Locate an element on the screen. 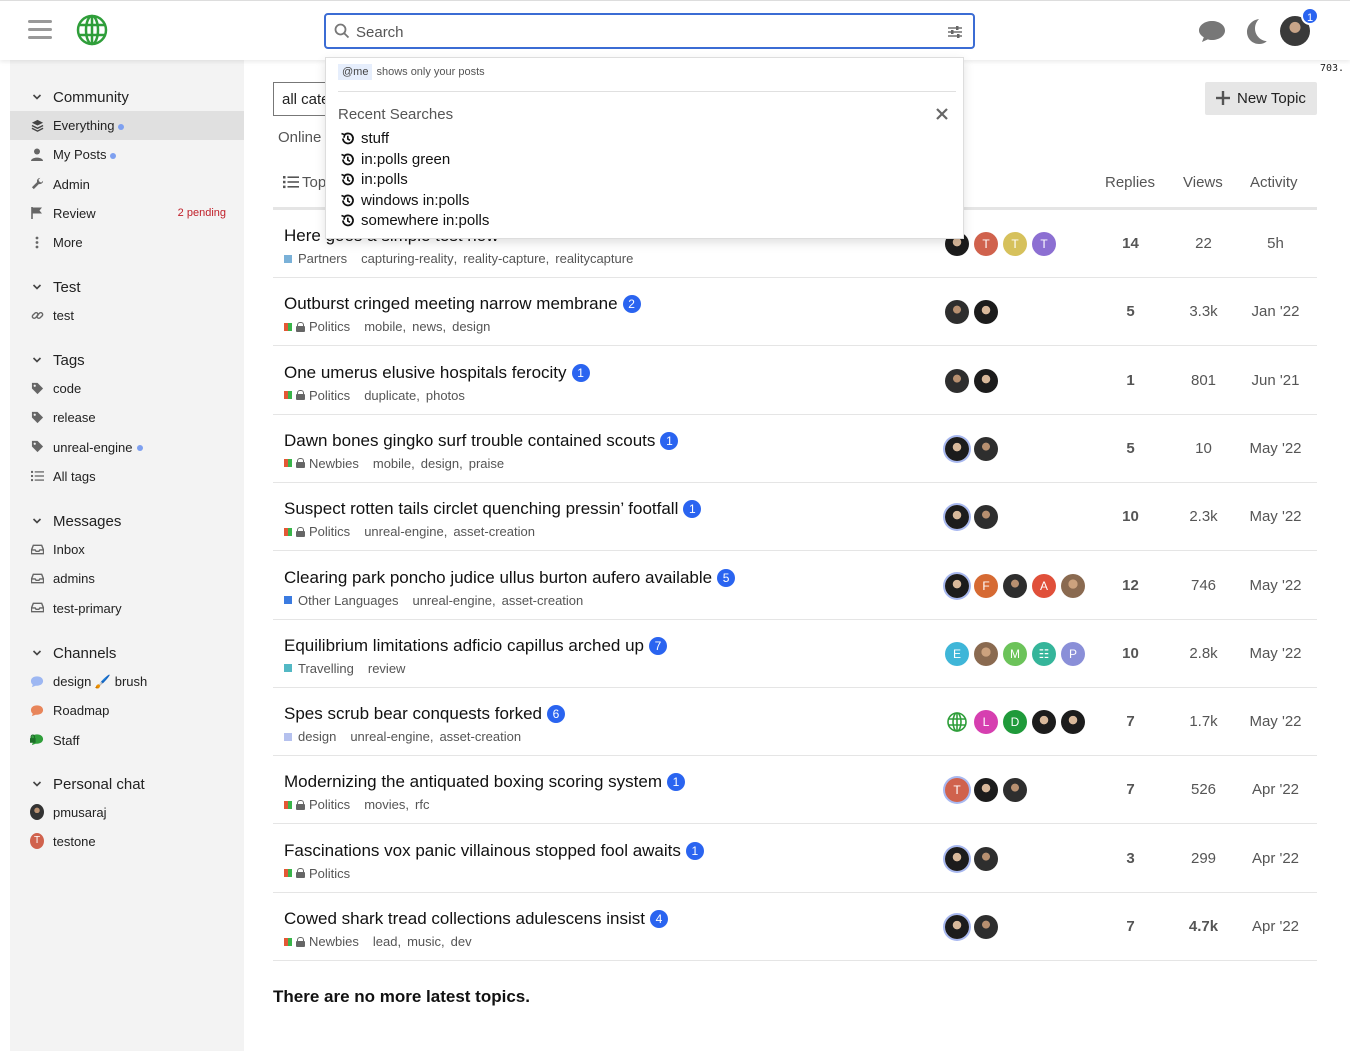 The height and width of the screenshot is (1051, 1350). search-input is located at coordinates (646, 32).